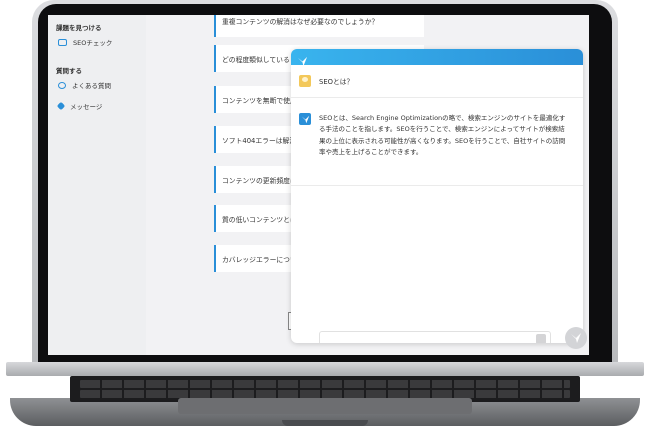 The image size is (650, 434). I want to click on sidebar-section-ask: 質問する, so click(69, 71).